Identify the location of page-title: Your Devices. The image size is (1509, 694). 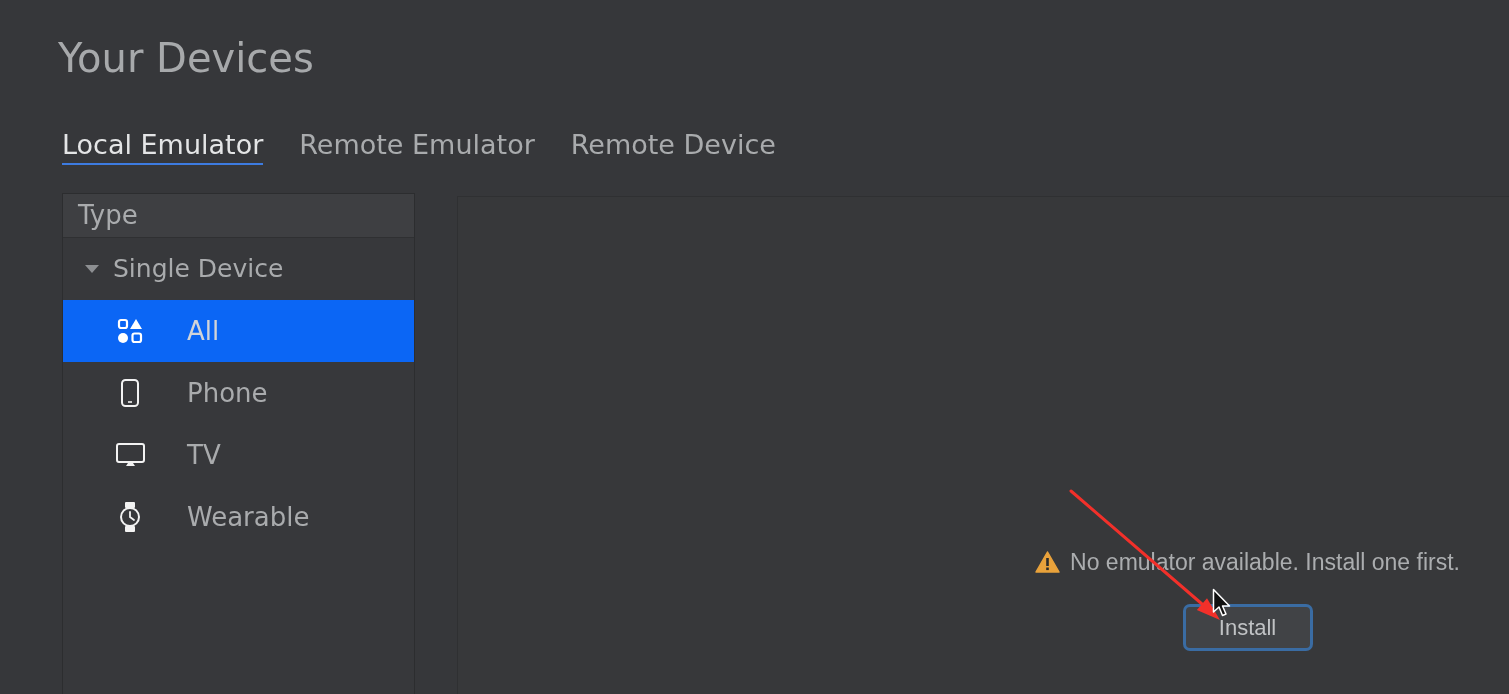
(186, 58).